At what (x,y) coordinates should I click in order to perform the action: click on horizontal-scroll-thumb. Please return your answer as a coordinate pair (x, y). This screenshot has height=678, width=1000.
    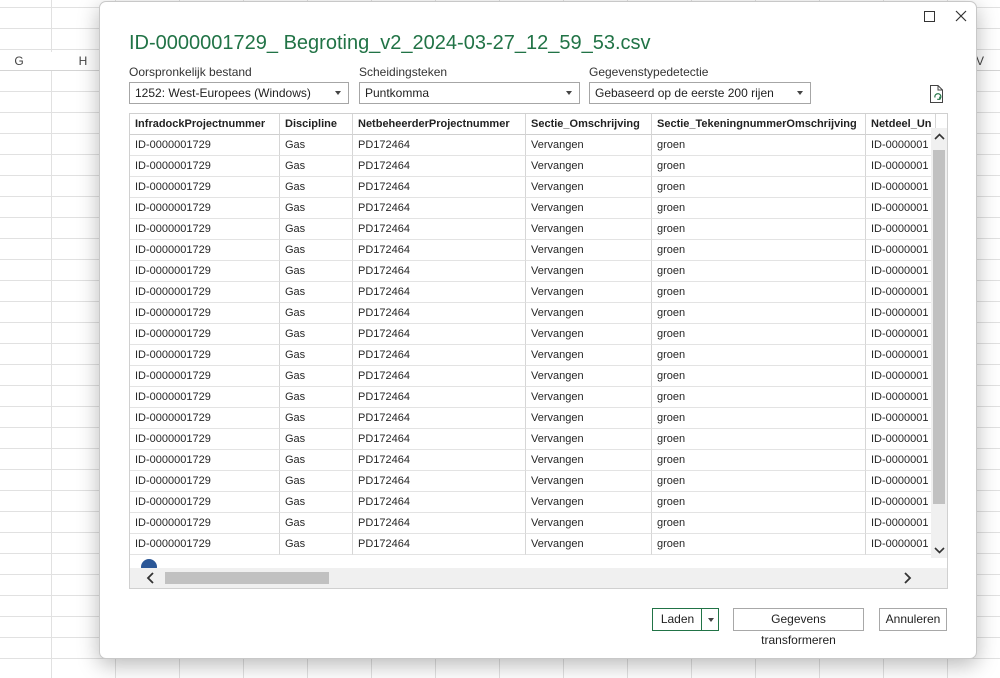
    Looking at the image, I should click on (247, 578).